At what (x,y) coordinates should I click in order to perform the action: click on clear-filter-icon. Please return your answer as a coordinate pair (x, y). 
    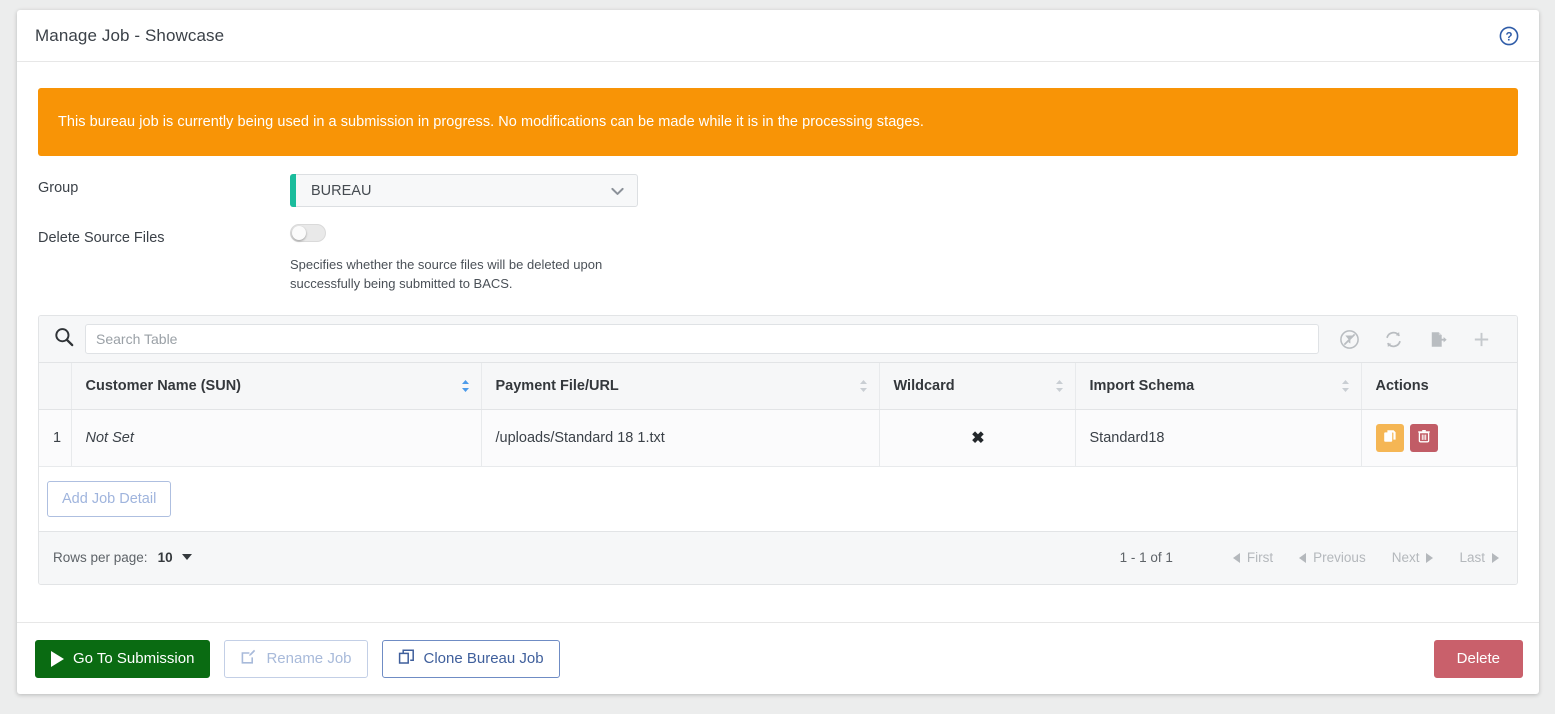
    Looking at the image, I should click on (1349, 339).